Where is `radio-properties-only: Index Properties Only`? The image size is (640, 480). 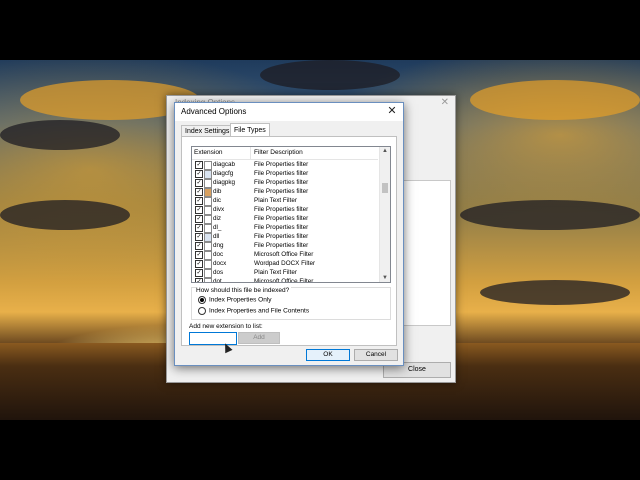 radio-properties-only: Index Properties Only is located at coordinates (235, 300).